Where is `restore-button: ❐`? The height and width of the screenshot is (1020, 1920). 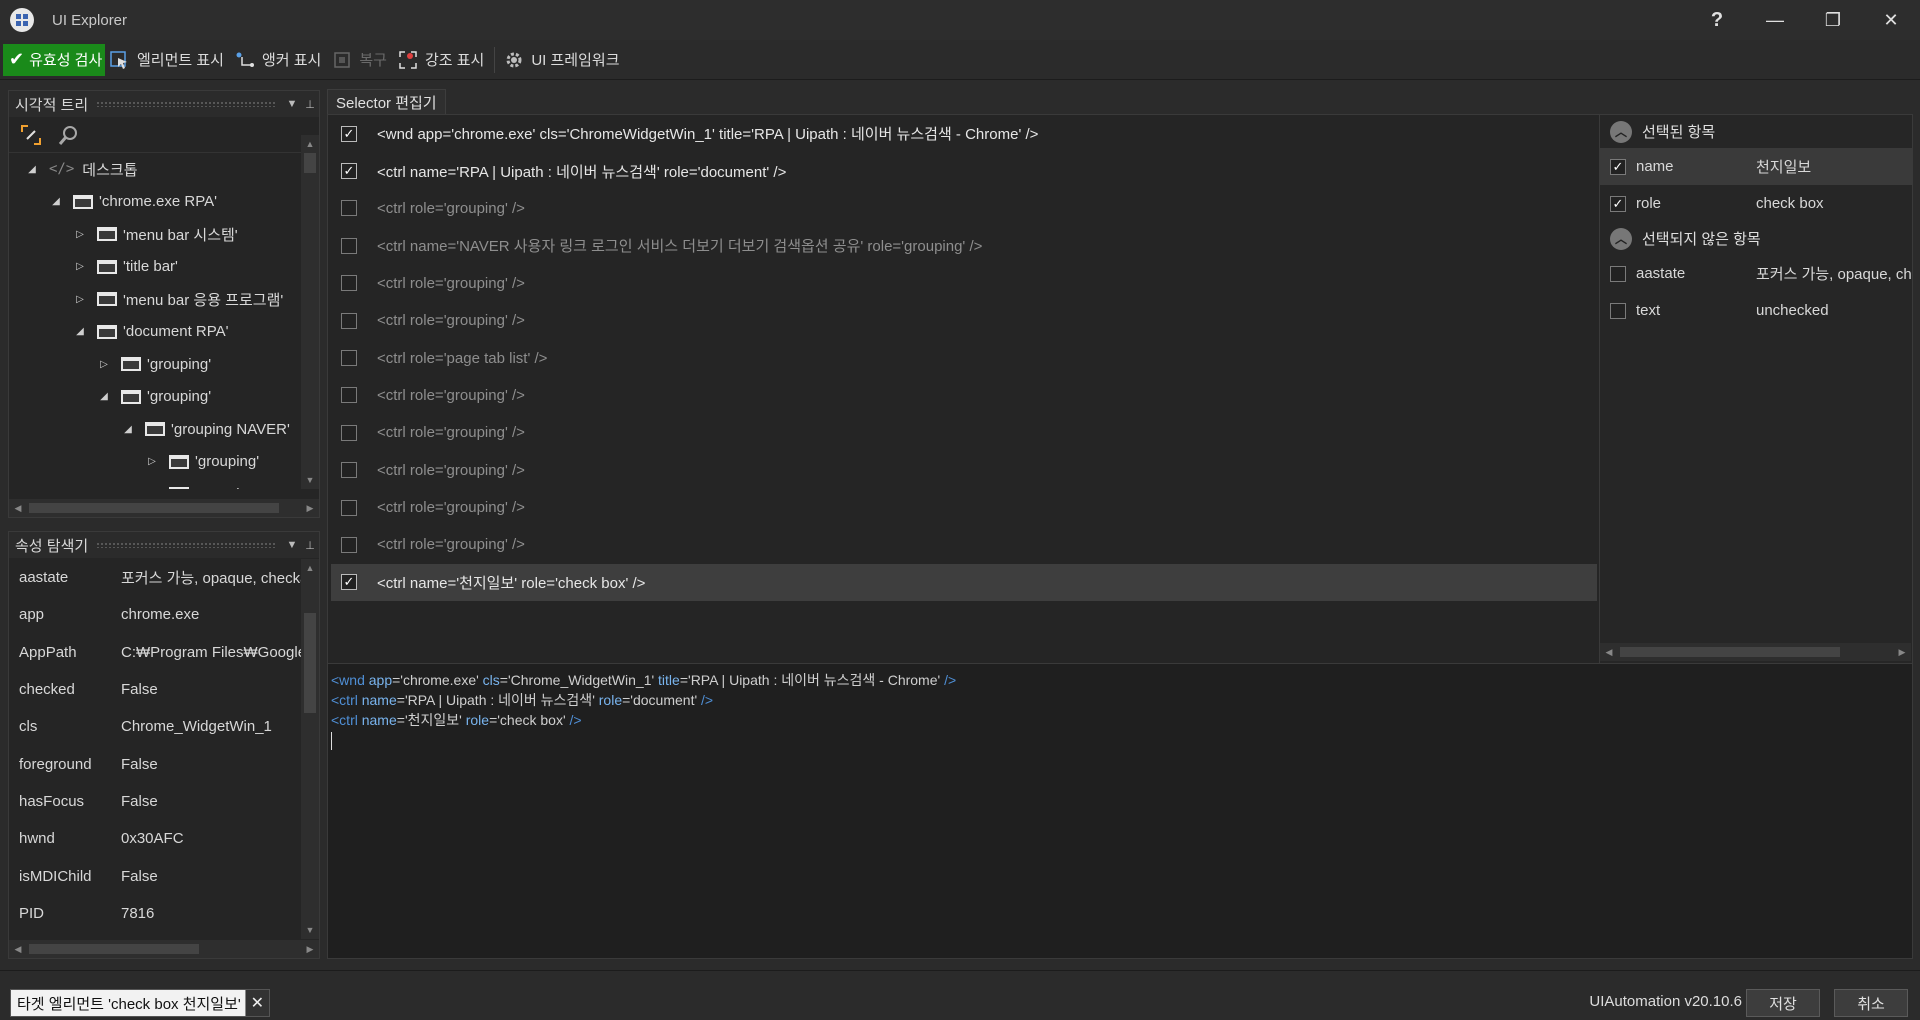 restore-button: ❐ is located at coordinates (1833, 20).